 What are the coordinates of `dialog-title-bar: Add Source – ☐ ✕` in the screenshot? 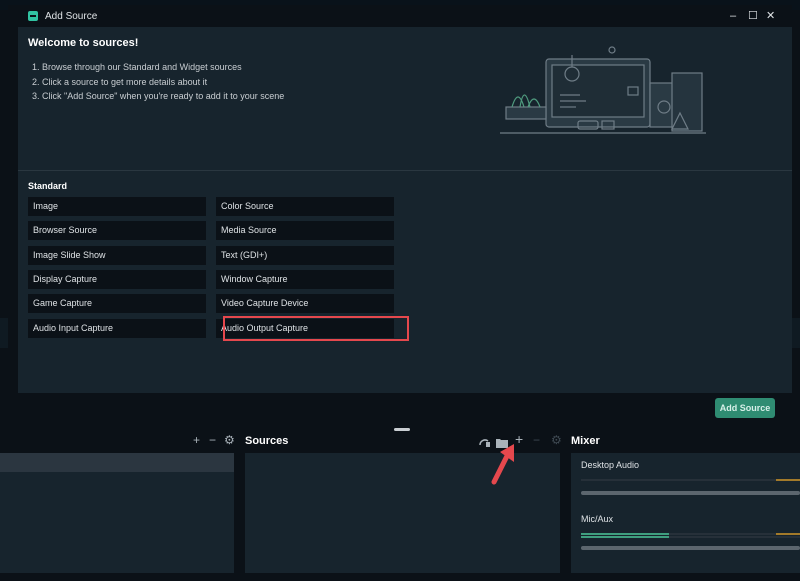 It's located at (400, 16).